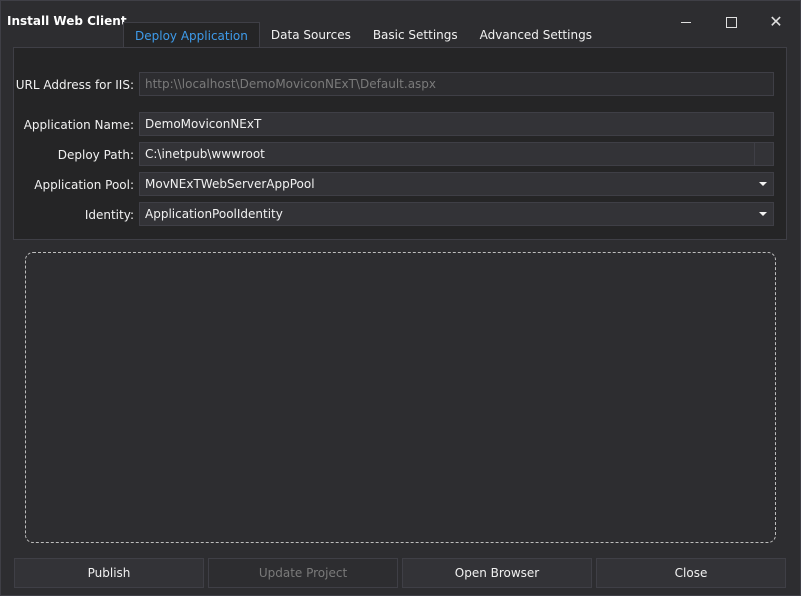 The image size is (801, 596). I want to click on identity-select: ApplicationPoolIdentity, so click(456, 214).